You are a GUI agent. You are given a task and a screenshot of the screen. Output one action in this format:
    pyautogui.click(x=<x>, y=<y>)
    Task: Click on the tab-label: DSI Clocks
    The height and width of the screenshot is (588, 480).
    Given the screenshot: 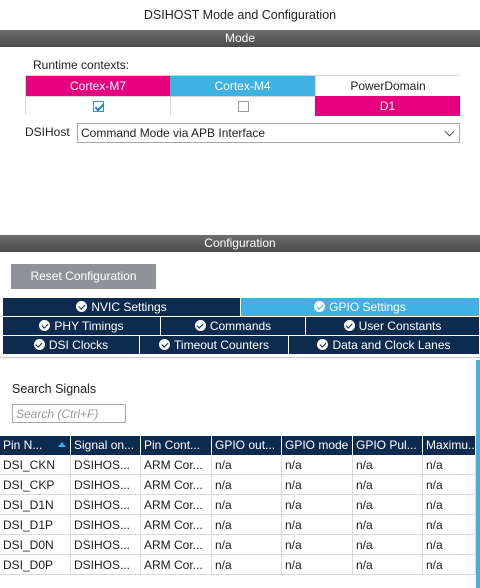 What is the action you would take?
    pyautogui.click(x=78, y=345)
    